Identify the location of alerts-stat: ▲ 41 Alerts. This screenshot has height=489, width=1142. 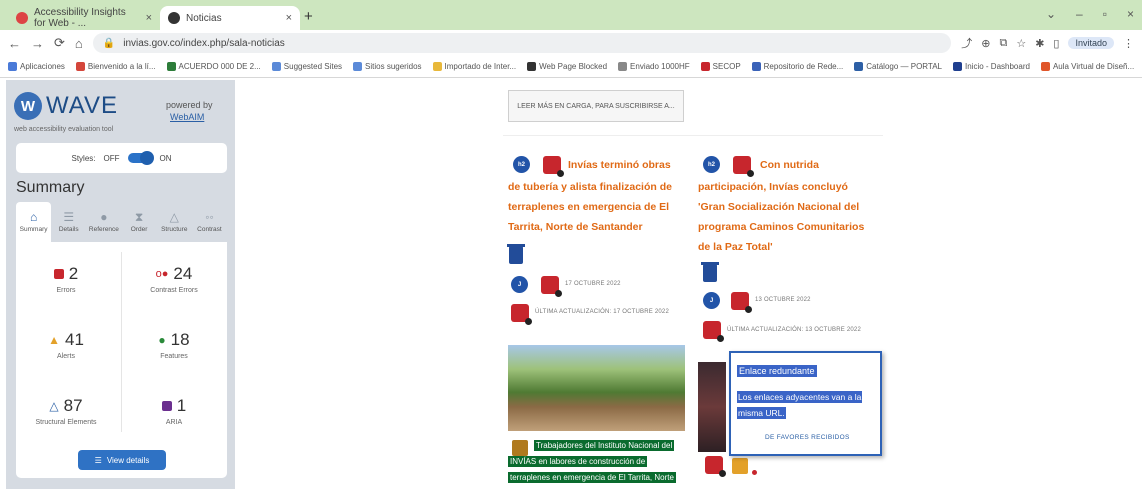
(66, 345).